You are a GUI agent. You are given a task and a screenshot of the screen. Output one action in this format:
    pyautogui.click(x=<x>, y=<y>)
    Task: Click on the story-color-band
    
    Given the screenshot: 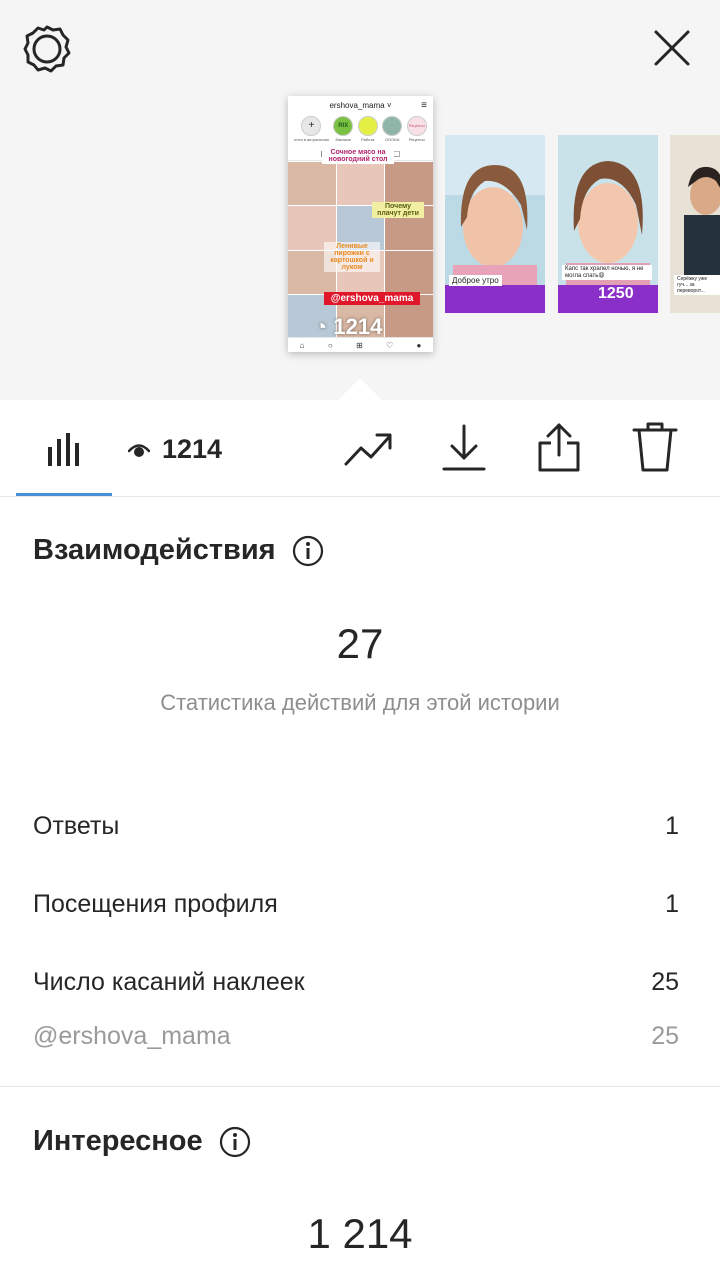 What is the action you would take?
    pyautogui.click(x=495, y=299)
    